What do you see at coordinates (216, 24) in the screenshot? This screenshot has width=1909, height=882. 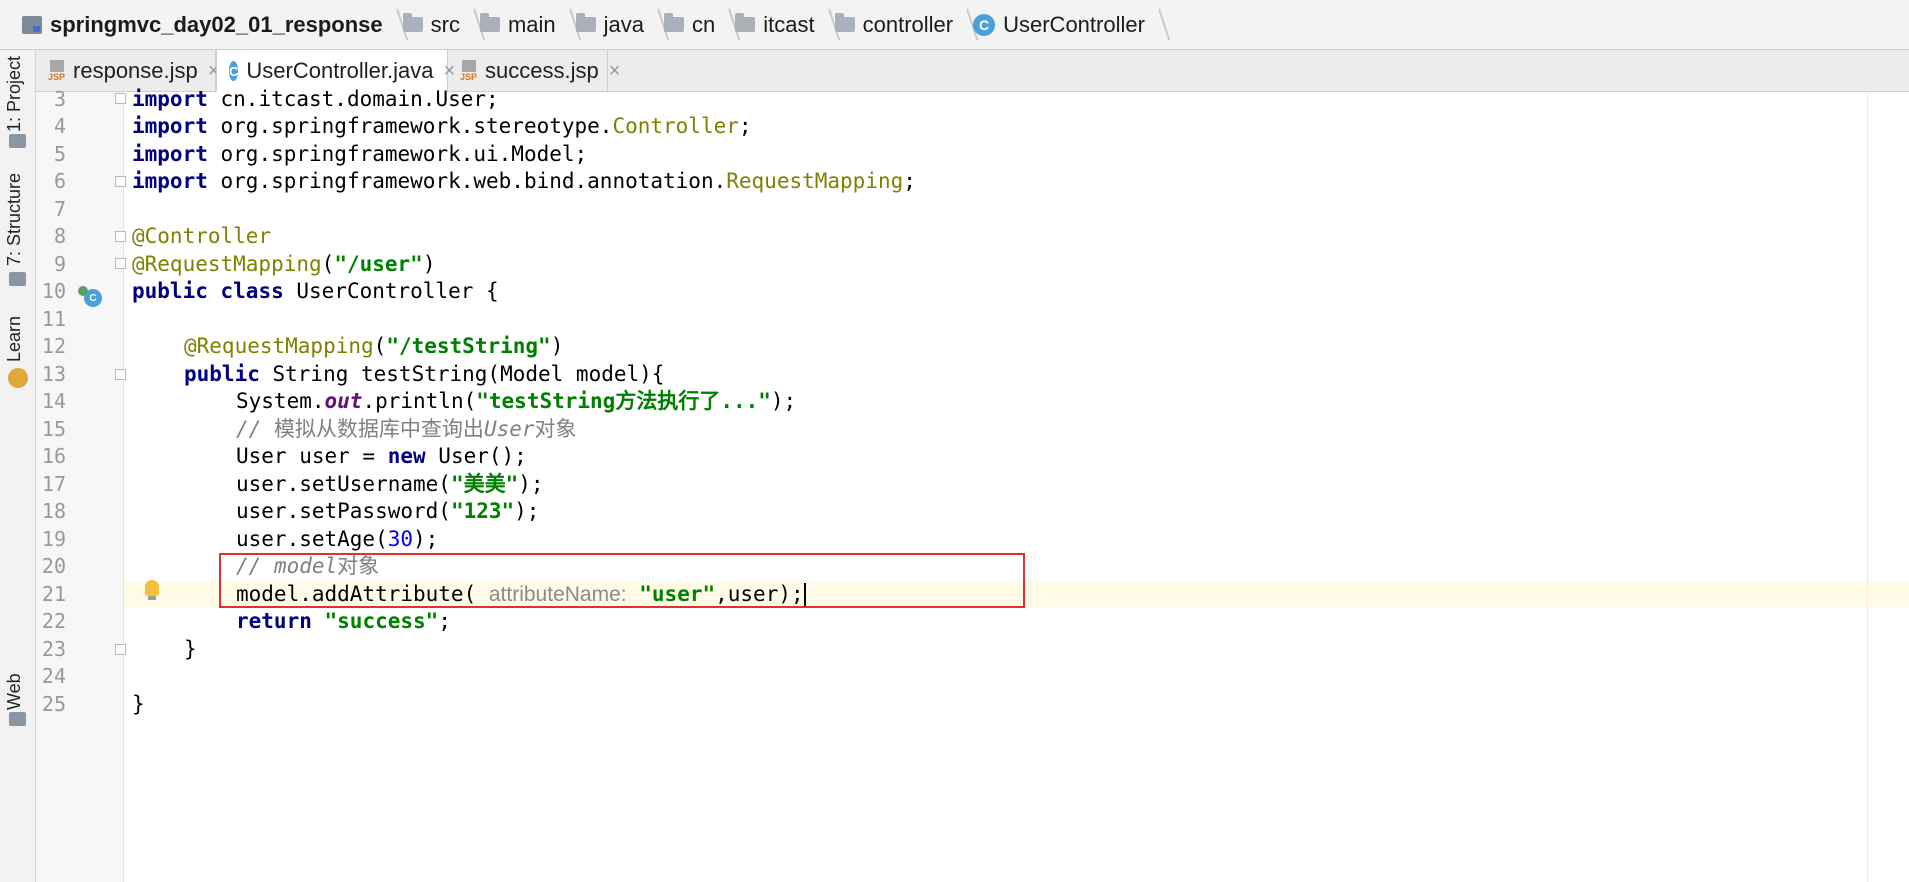 I see `breadcrumb-label: springmvc_day02_01_response` at bounding box center [216, 24].